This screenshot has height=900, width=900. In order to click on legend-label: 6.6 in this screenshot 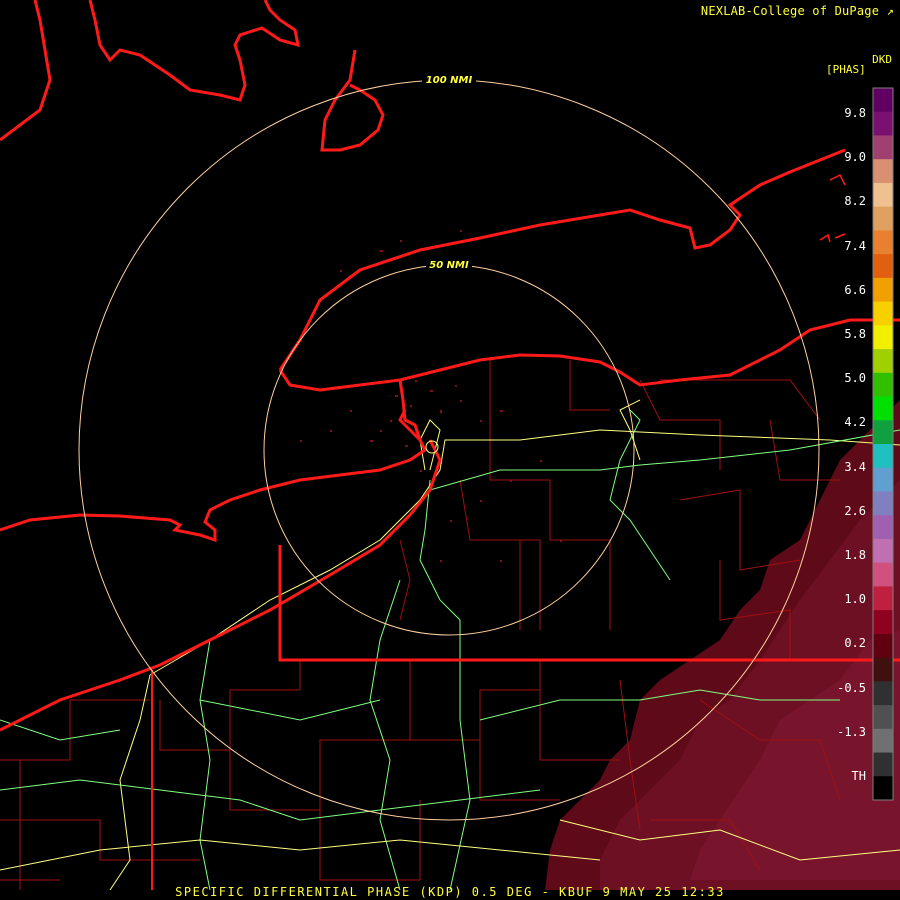, I will do `click(855, 289)`.